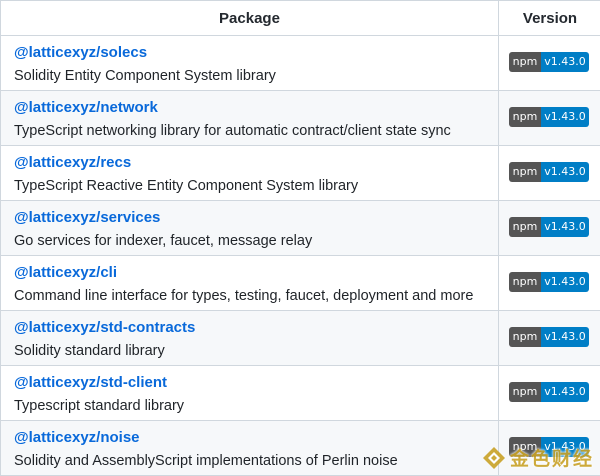 The image size is (600, 476). Describe the element at coordinates (256, 328) in the screenshot. I see `package-link-std-contracts: @latticexyz/std-contracts` at that location.